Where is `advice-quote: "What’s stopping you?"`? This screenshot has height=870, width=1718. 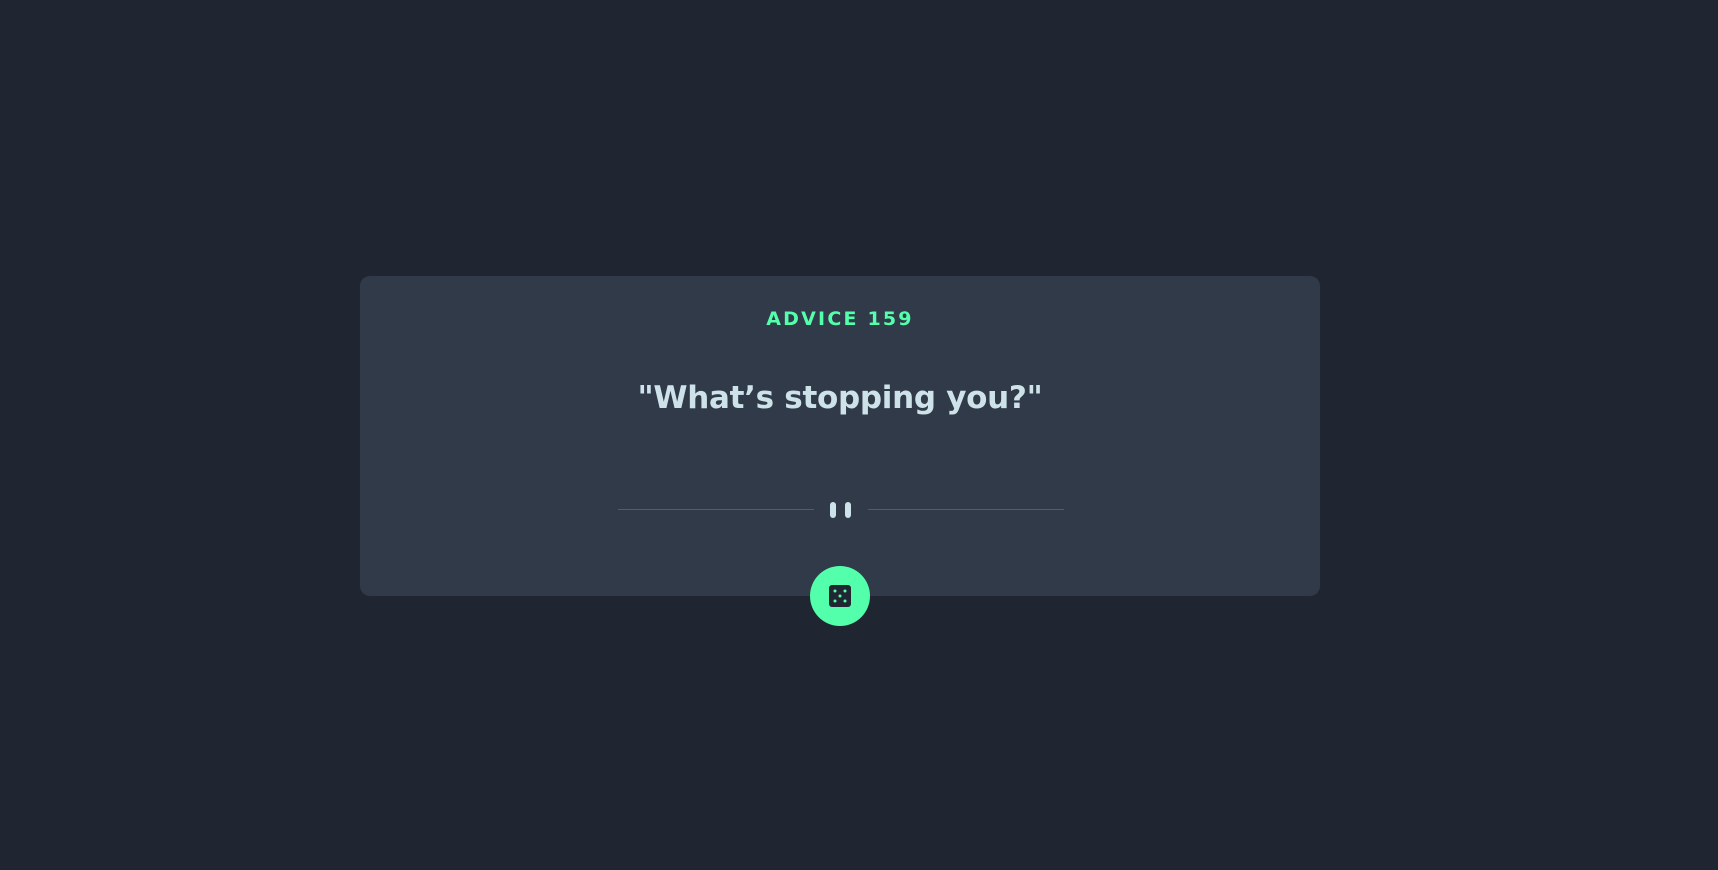 advice-quote: "What’s stopping you?" is located at coordinates (840, 398).